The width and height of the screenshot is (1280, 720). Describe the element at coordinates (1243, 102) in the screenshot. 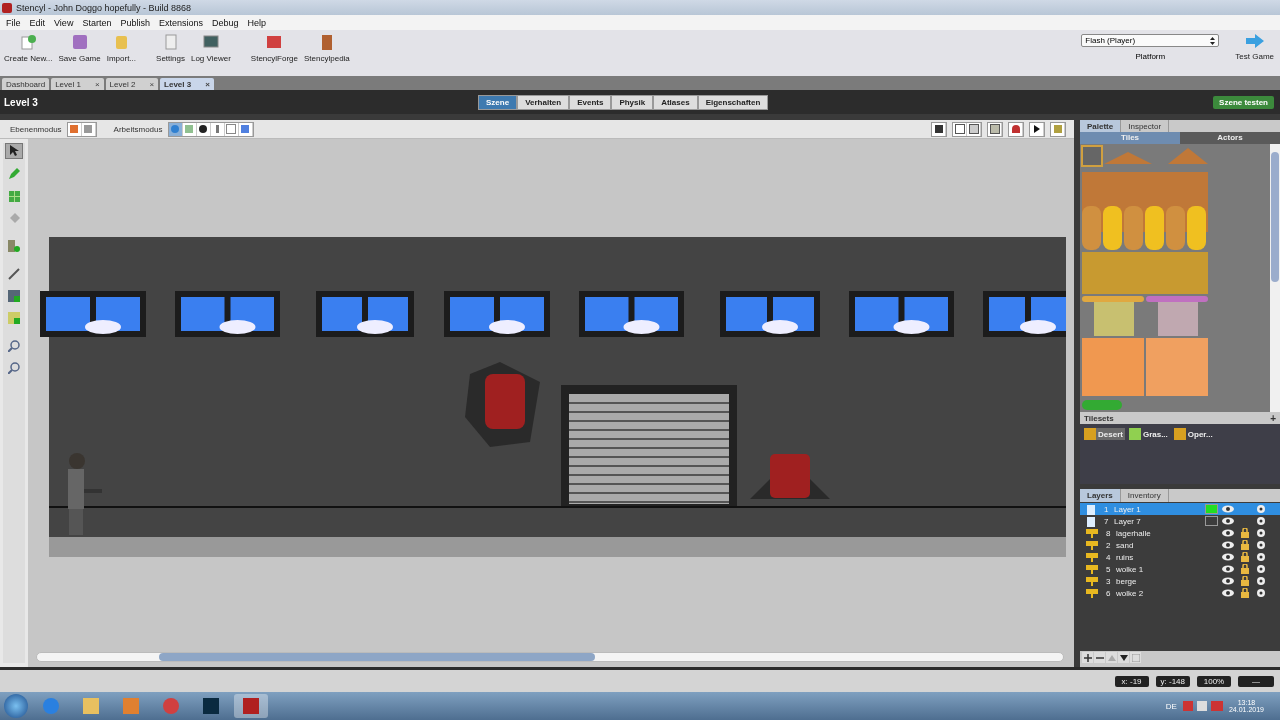

I see `test-scene-button: Szene testen` at that location.